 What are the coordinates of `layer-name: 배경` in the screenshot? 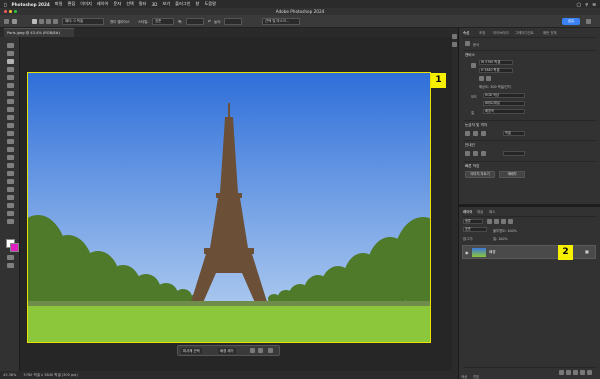 It's located at (492, 252).